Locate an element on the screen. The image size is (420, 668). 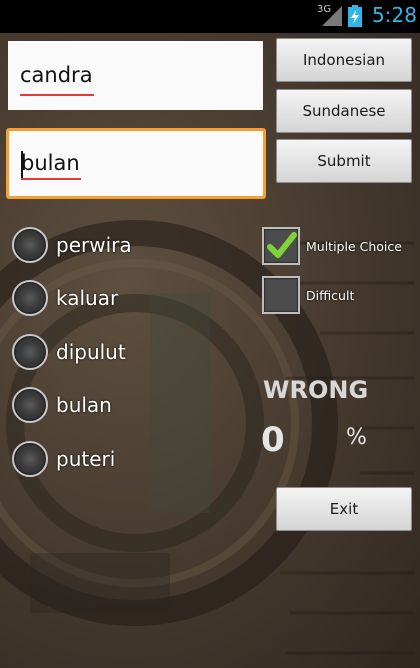
choice-option: perwira is located at coordinates (72, 245).